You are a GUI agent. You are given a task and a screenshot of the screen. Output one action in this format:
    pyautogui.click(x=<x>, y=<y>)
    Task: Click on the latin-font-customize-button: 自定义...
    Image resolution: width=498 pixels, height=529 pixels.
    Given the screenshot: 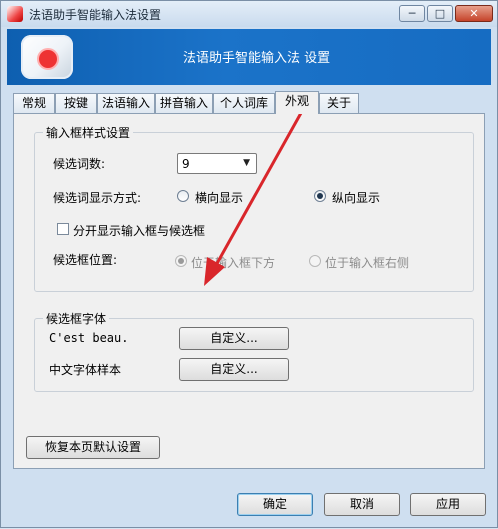 What is the action you would take?
    pyautogui.click(x=234, y=338)
    